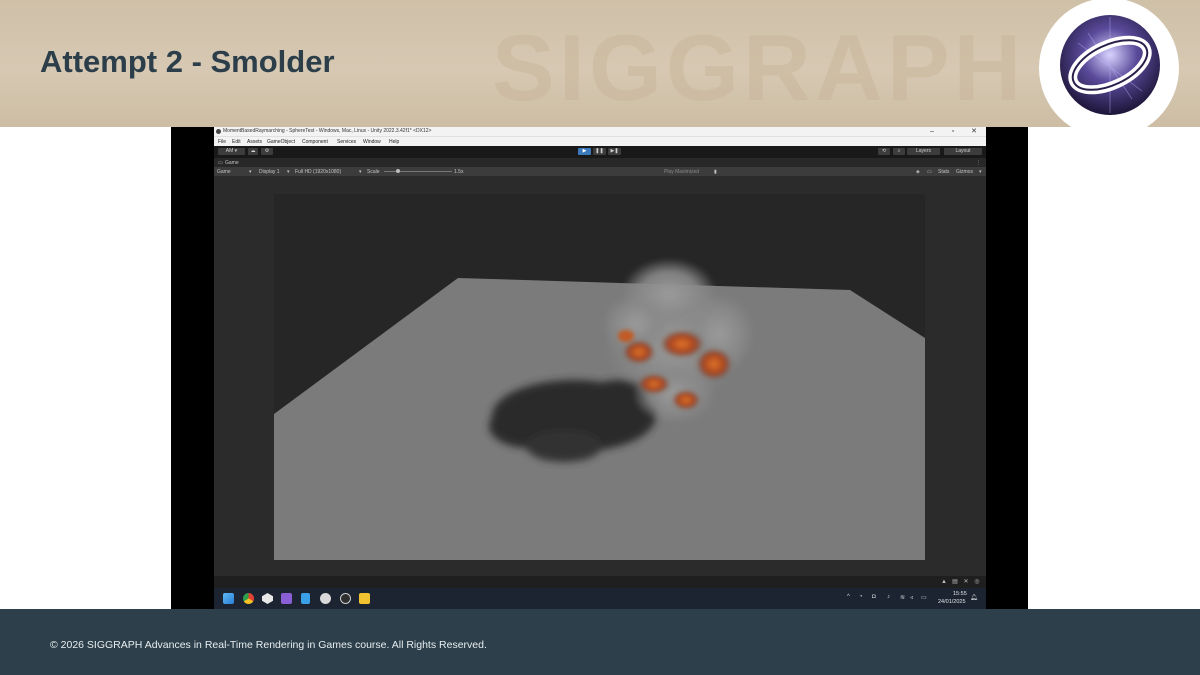 The width and height of the screenshot is (1200, 675). Describe the element at coordinates (288, 172) in the screenshot. I see `display-chevron-icon: ▾` at that location.